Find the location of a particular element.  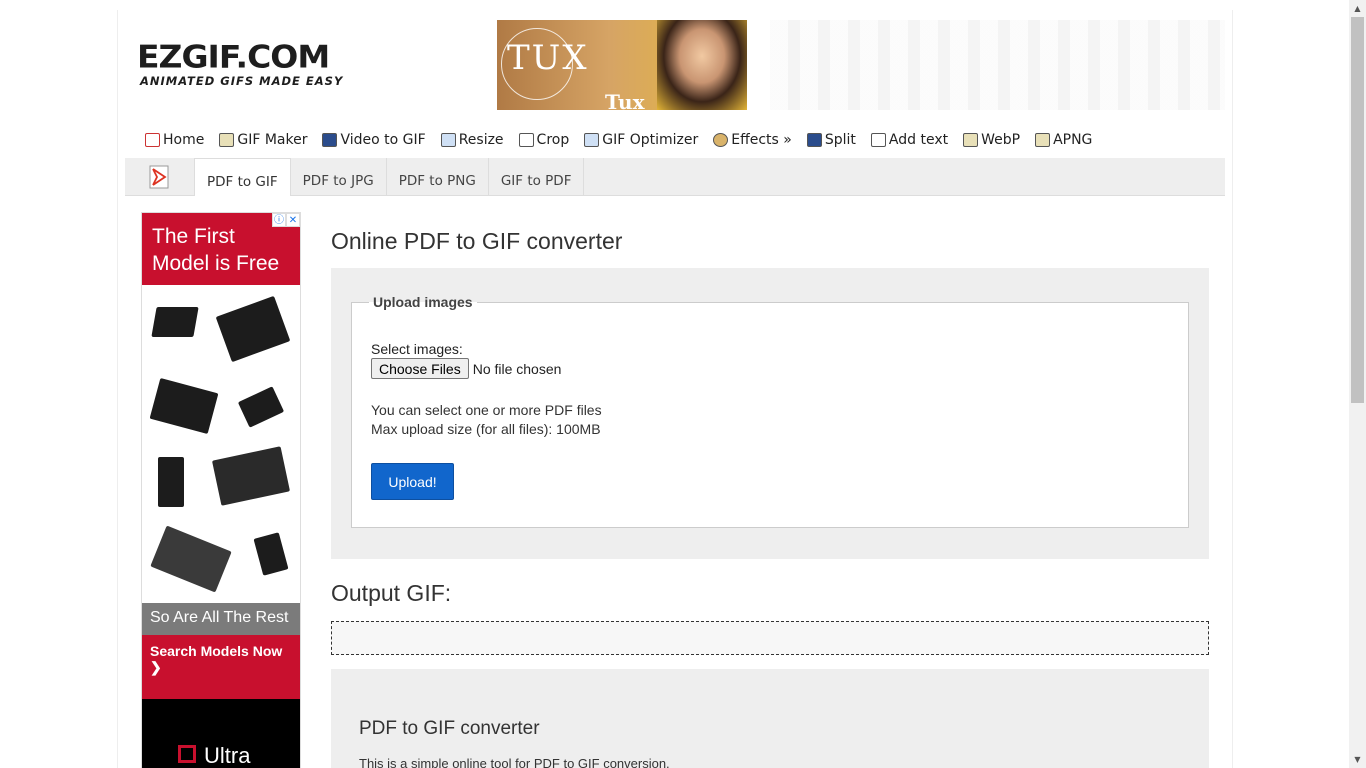

site-logo: EZGIF.COM ANIMATED GIFS MADE EASY is located at coordinates (252, 63).